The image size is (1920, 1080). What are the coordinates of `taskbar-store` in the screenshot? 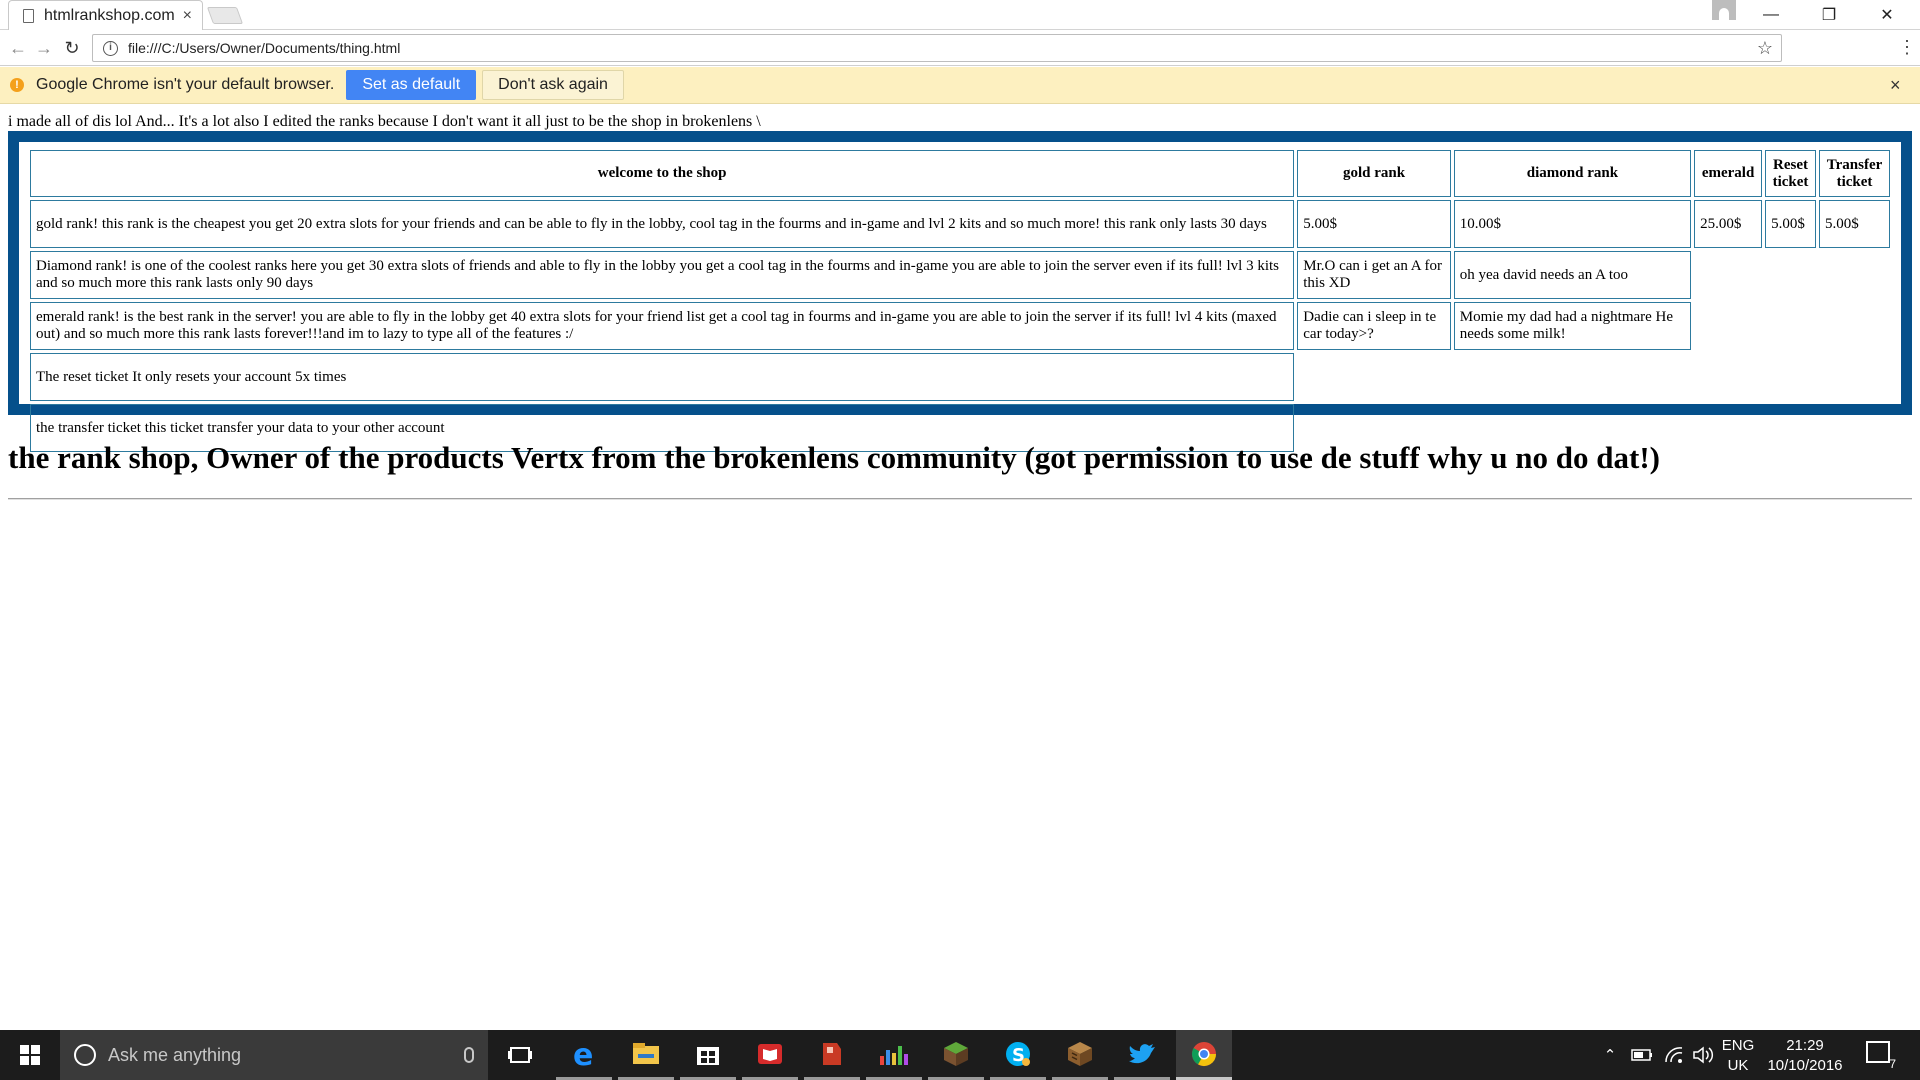 It's located at (708, 1055).